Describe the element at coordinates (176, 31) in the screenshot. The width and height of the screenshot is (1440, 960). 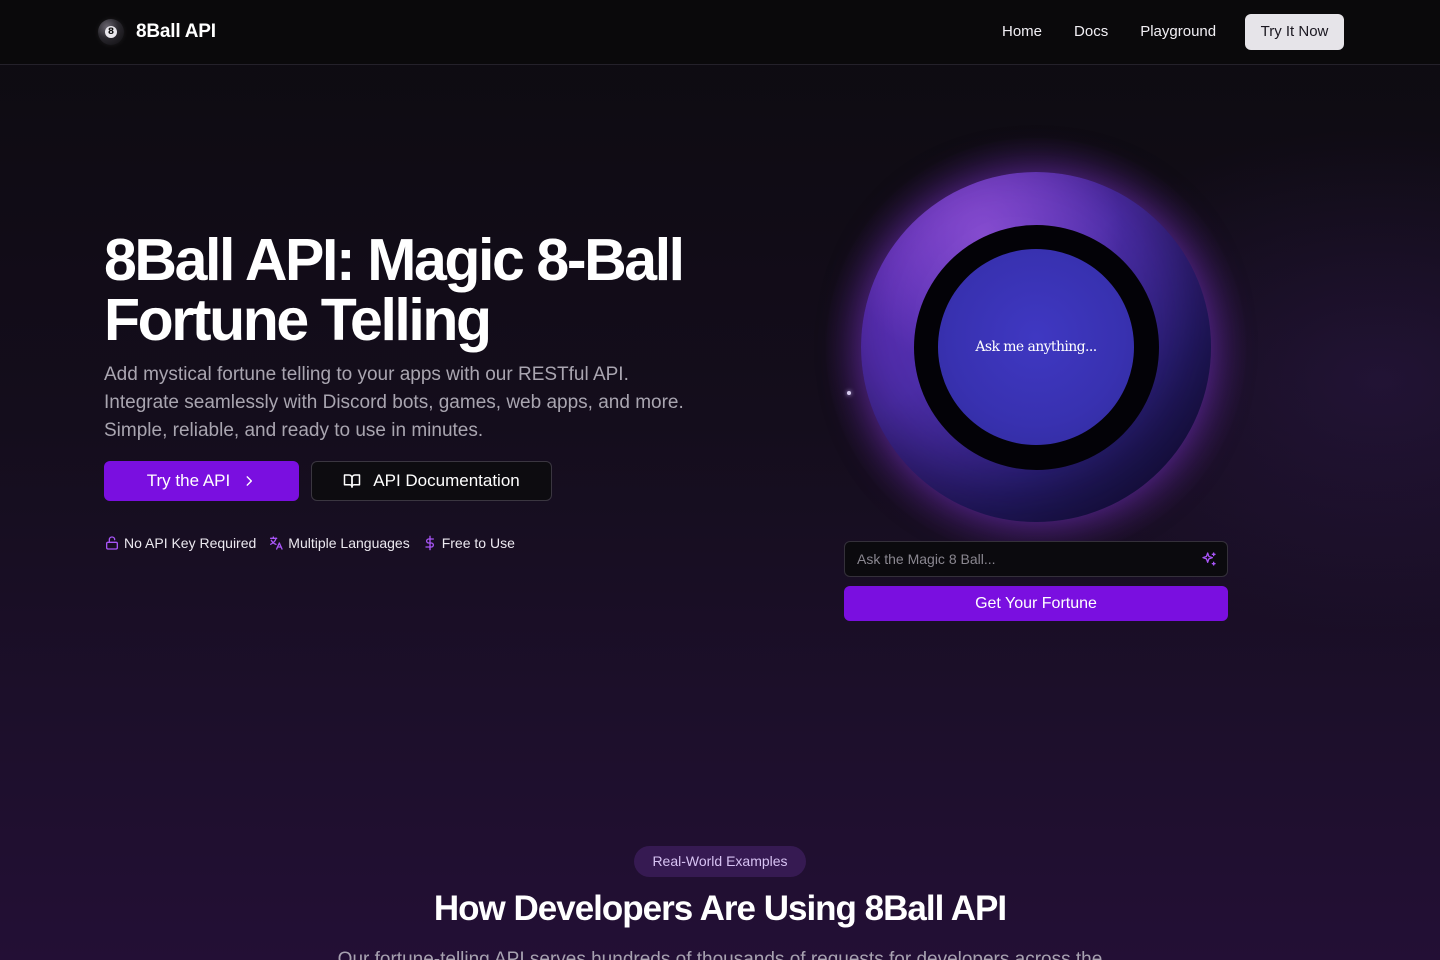
I see `brand-name: 8Ball API` at that location.